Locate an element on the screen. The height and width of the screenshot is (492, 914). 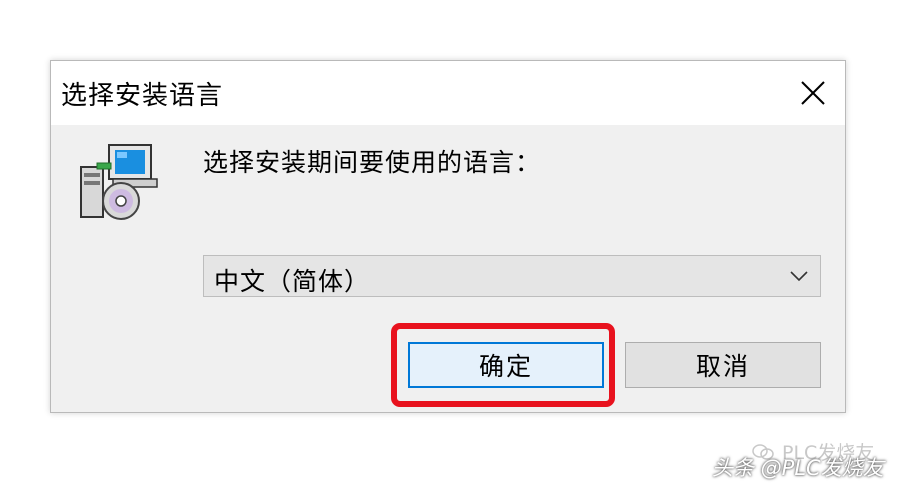
close-button is located at coordinates (813, 93).